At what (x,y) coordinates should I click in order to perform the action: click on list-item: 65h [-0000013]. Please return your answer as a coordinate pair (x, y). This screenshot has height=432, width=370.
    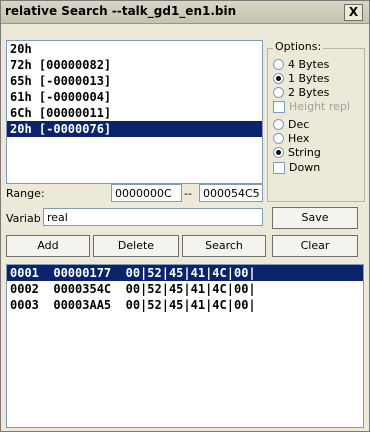
    Looking at the image, I should click on (134, 81).